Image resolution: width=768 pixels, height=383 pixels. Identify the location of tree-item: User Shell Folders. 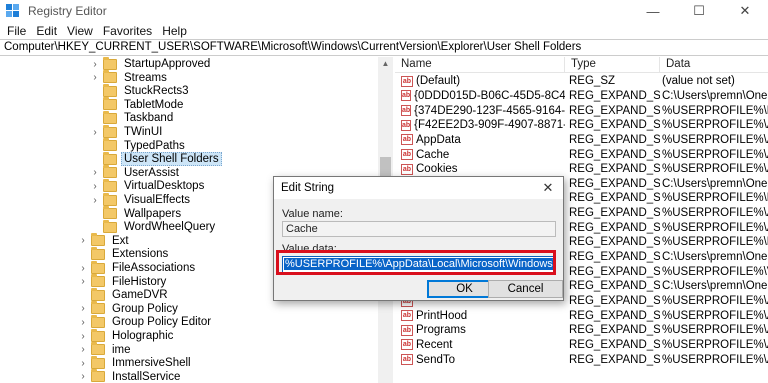
(156, 159).